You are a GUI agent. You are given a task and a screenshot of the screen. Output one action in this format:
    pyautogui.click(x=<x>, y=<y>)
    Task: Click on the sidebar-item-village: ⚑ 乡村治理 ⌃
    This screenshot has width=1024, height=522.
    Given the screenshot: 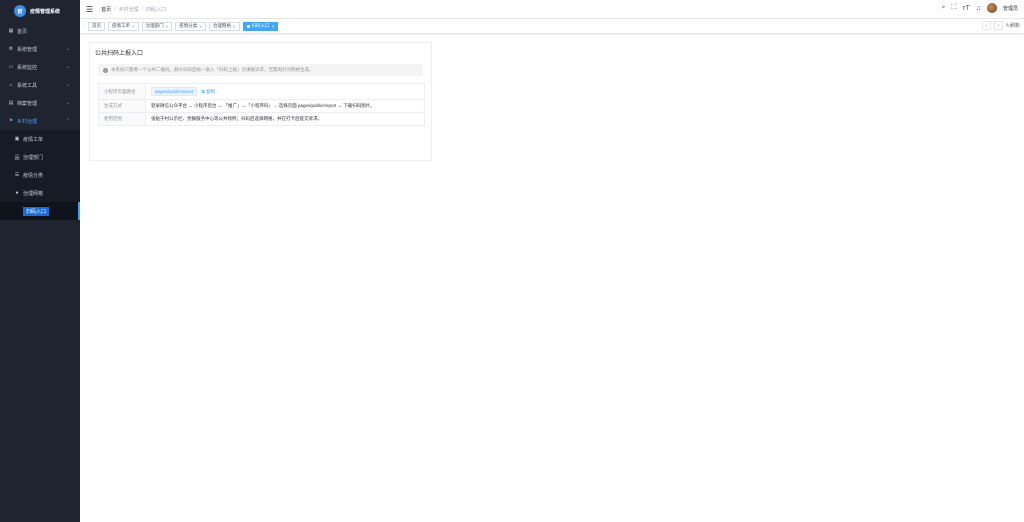 What is the action you would take?
    pyautogui.click(x=40, y=121)
    